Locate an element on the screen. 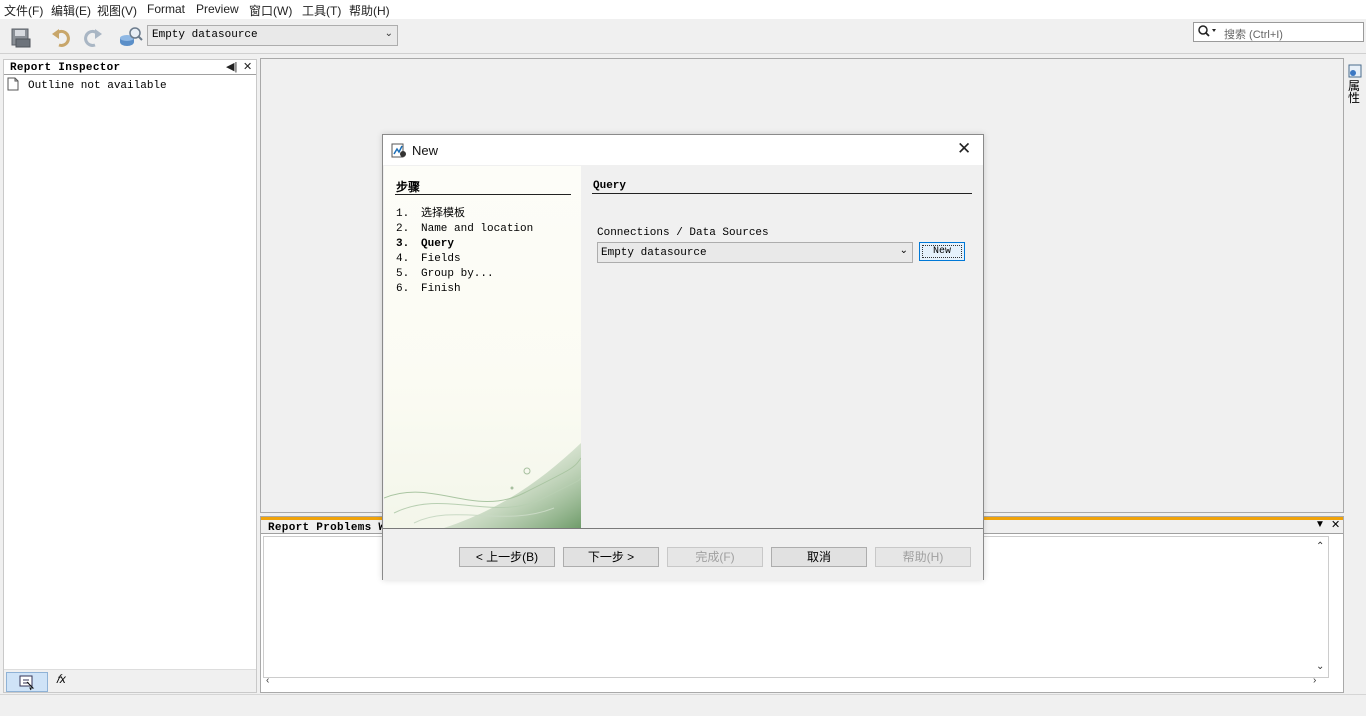 Image resolution: width=1366 pixels, height=716 pixels. menu-window: 窗口(W) is located at coordinates (270, 10).